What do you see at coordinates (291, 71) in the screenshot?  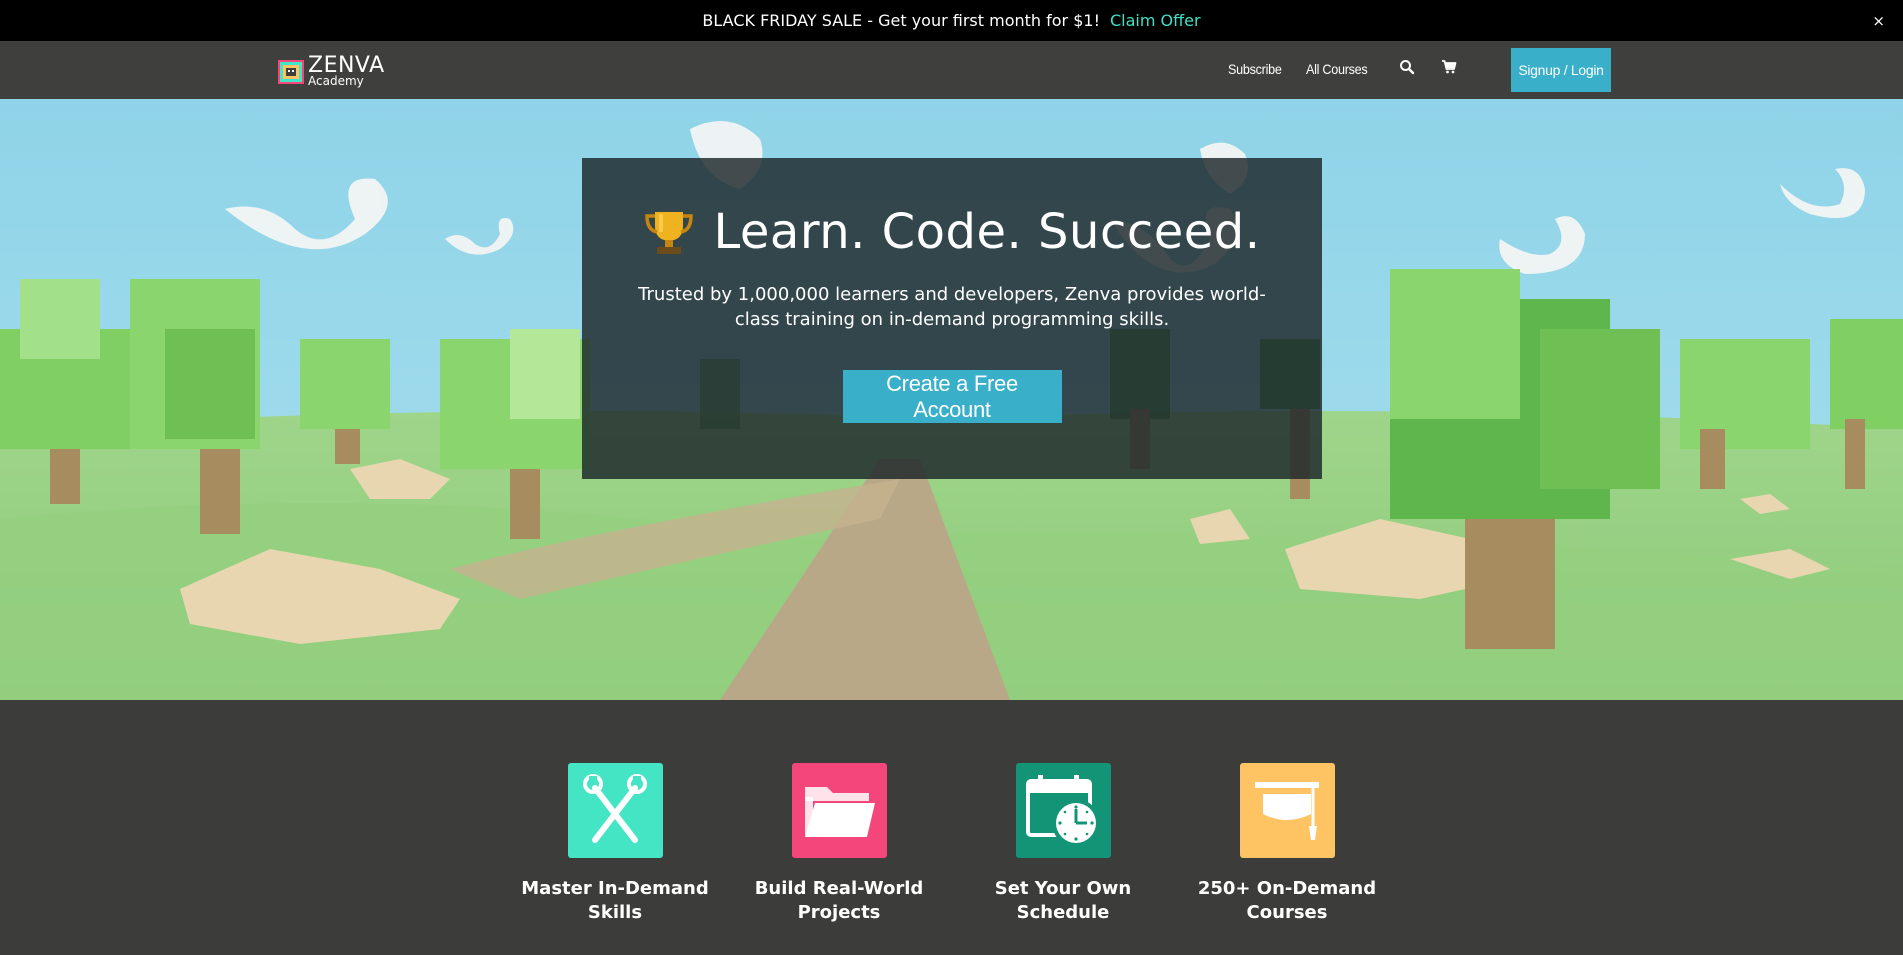 I see `logo-mark-icon` at bounding box center [291, 71].